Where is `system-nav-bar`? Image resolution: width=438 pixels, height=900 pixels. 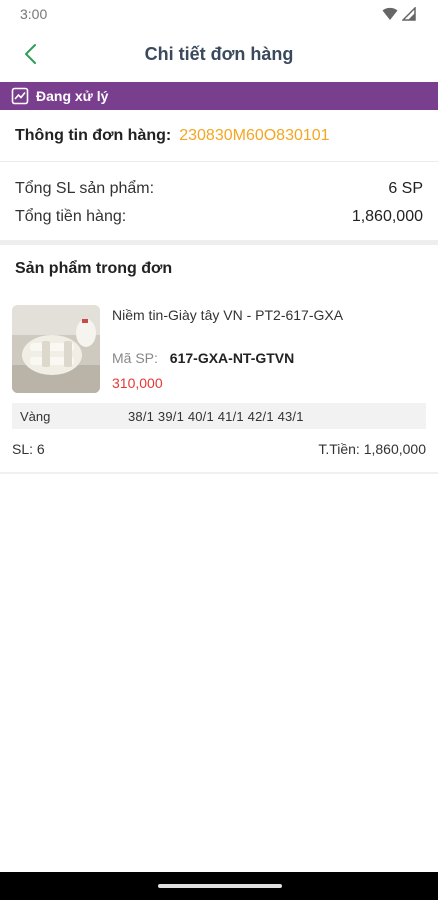 system-nav-bar is located at coordinates (219, 886).